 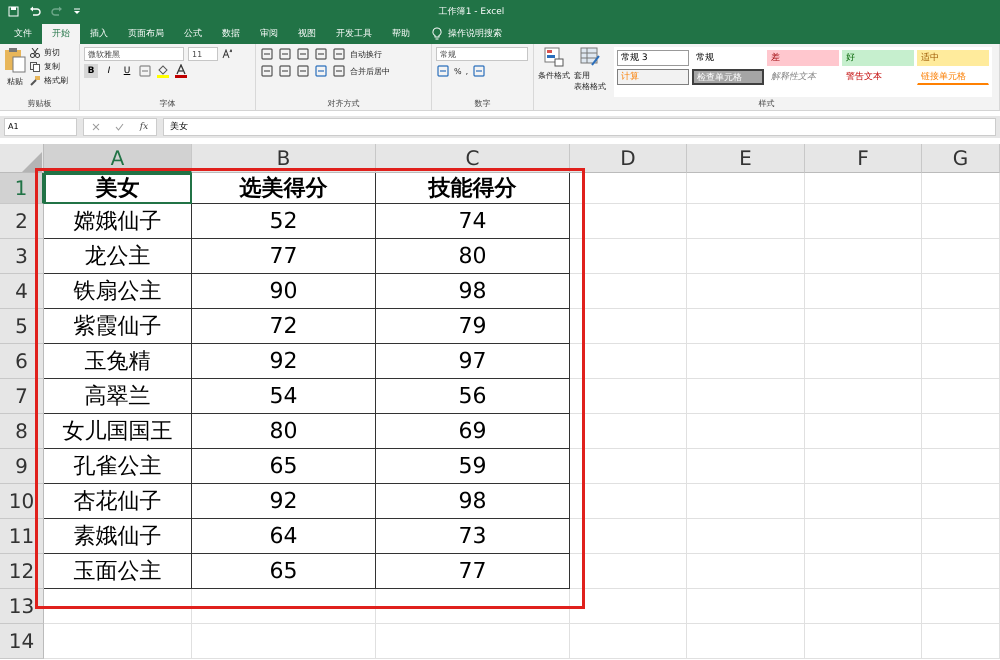 I want to click on number-format-field: 常规, so click(x=482, y=54).